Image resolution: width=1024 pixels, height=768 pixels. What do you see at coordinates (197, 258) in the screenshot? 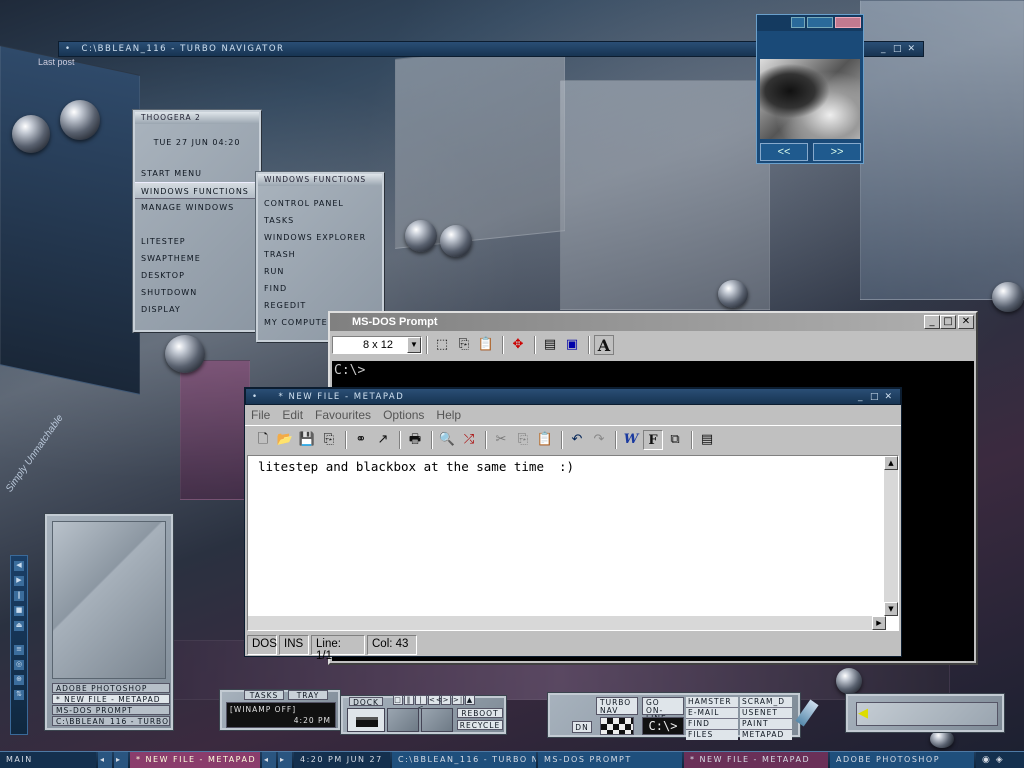
I see `menu-item-swaptheme: SWAPTHEME` at bounding box center [197, 258].